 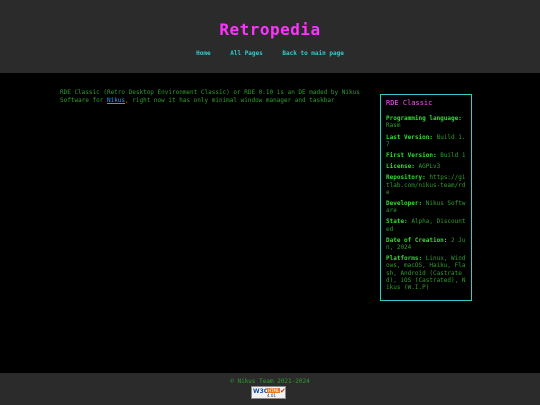 What do you see at coordinates (409, 137) in the screenshot?
I see `field-label: Last Version:` at bounding box center [409, 137].